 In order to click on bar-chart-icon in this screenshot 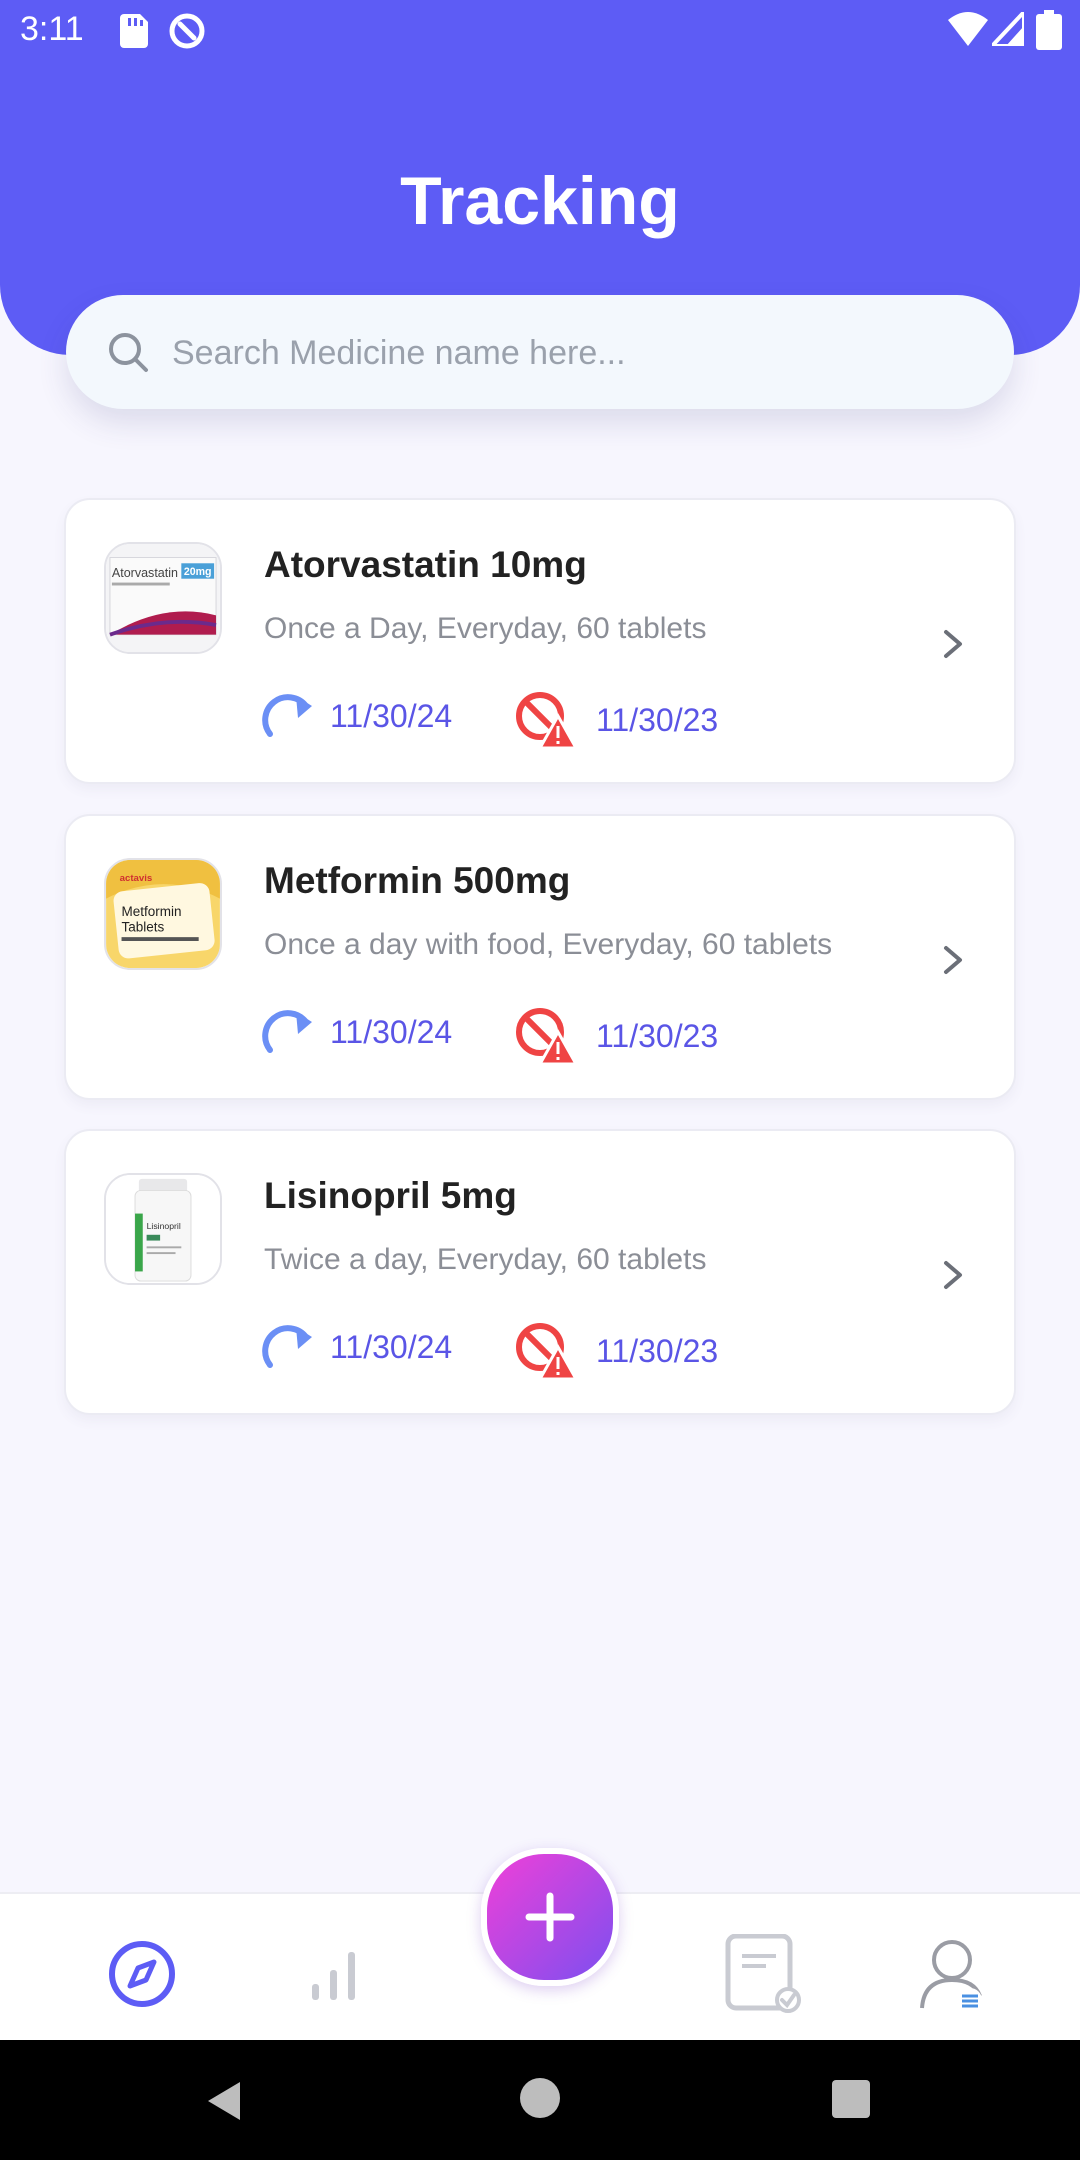, I will do `click(333, 1976)`.